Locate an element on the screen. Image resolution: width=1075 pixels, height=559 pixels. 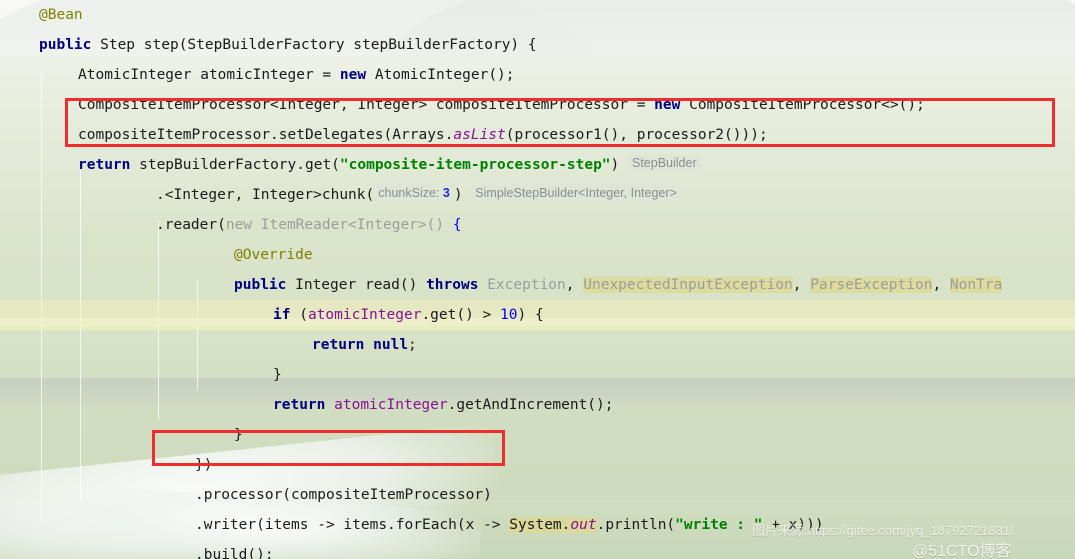
code-token-str: "composite-item-processor-step" is located at coordinates (475, 165).